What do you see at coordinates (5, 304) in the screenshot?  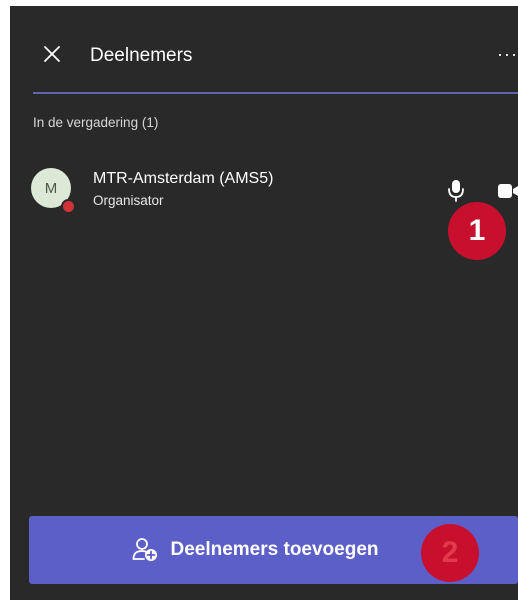 I see `window-left-edge` at bounding box center [5, 304].